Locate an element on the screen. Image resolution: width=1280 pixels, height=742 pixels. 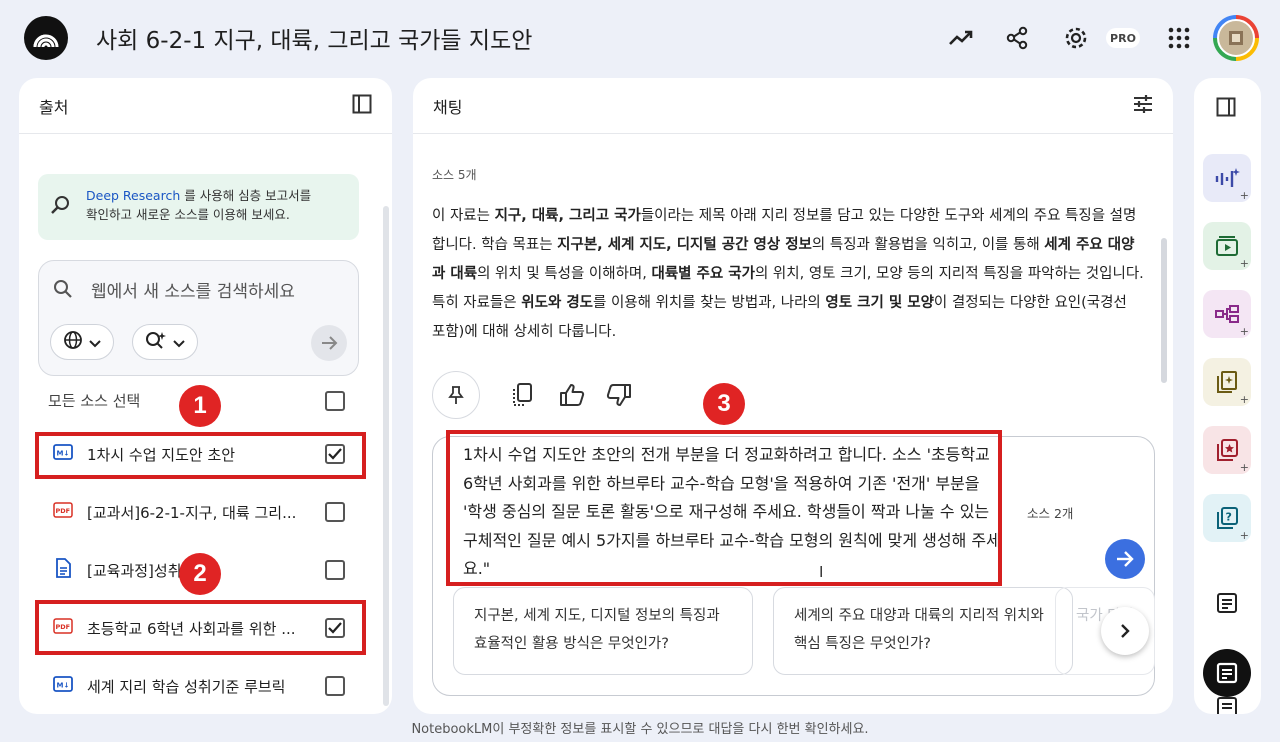
reports-tool: + is located at coordinates (1227, 382).